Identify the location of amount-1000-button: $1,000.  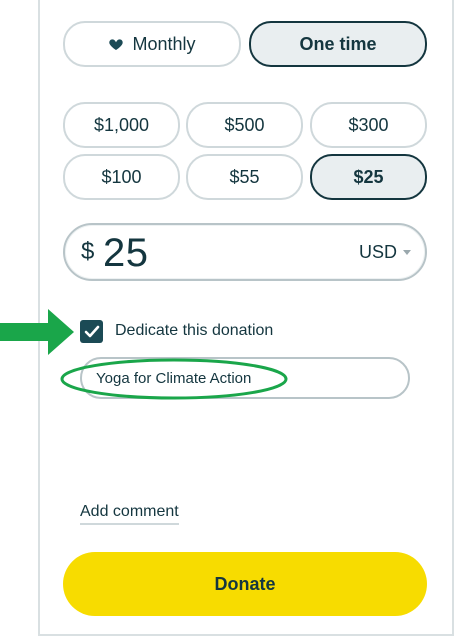
(121, 125).